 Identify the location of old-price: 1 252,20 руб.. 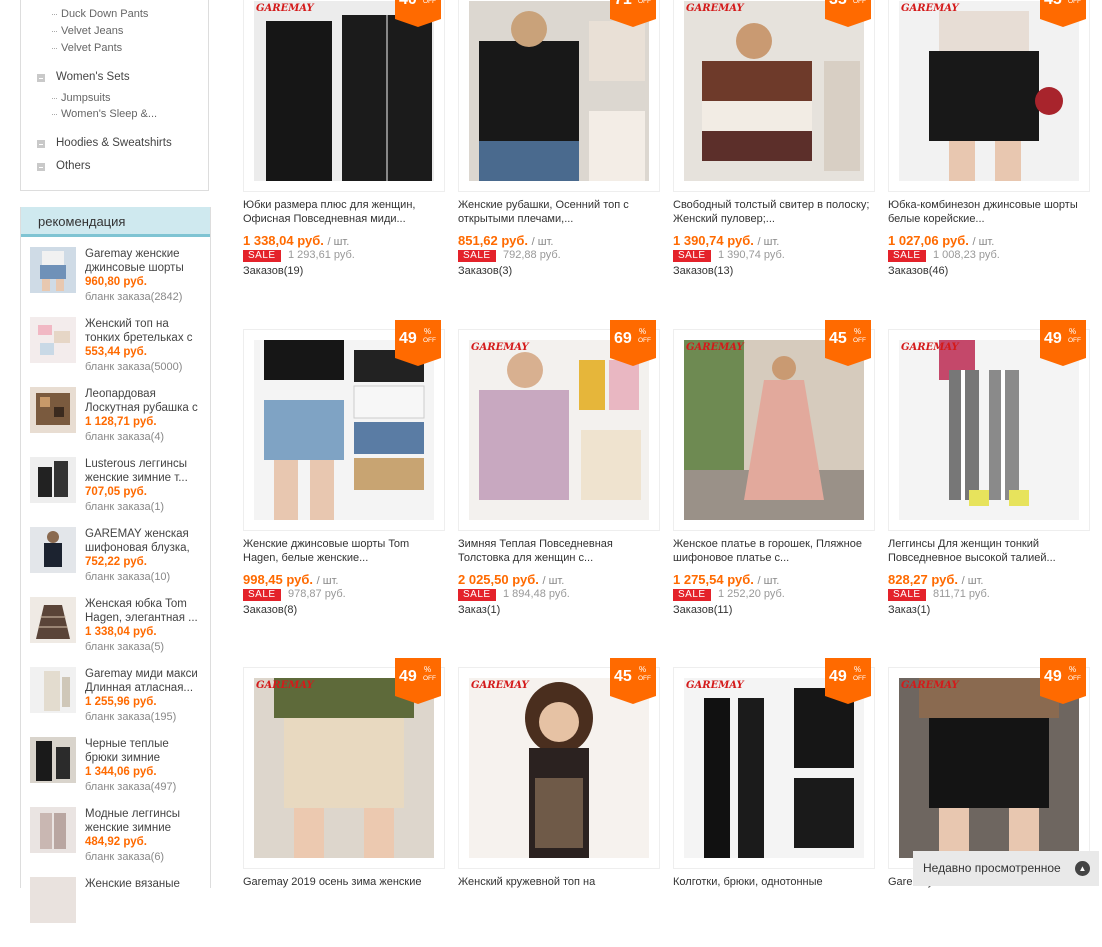
(751, 594).